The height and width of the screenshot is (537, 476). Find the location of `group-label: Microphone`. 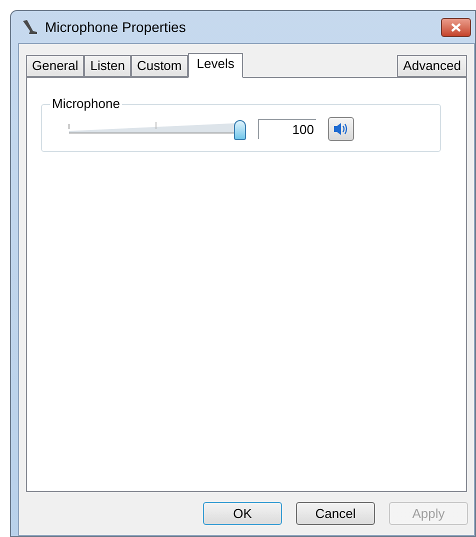

group-label: Microphone is located at coordinates (86, 104).